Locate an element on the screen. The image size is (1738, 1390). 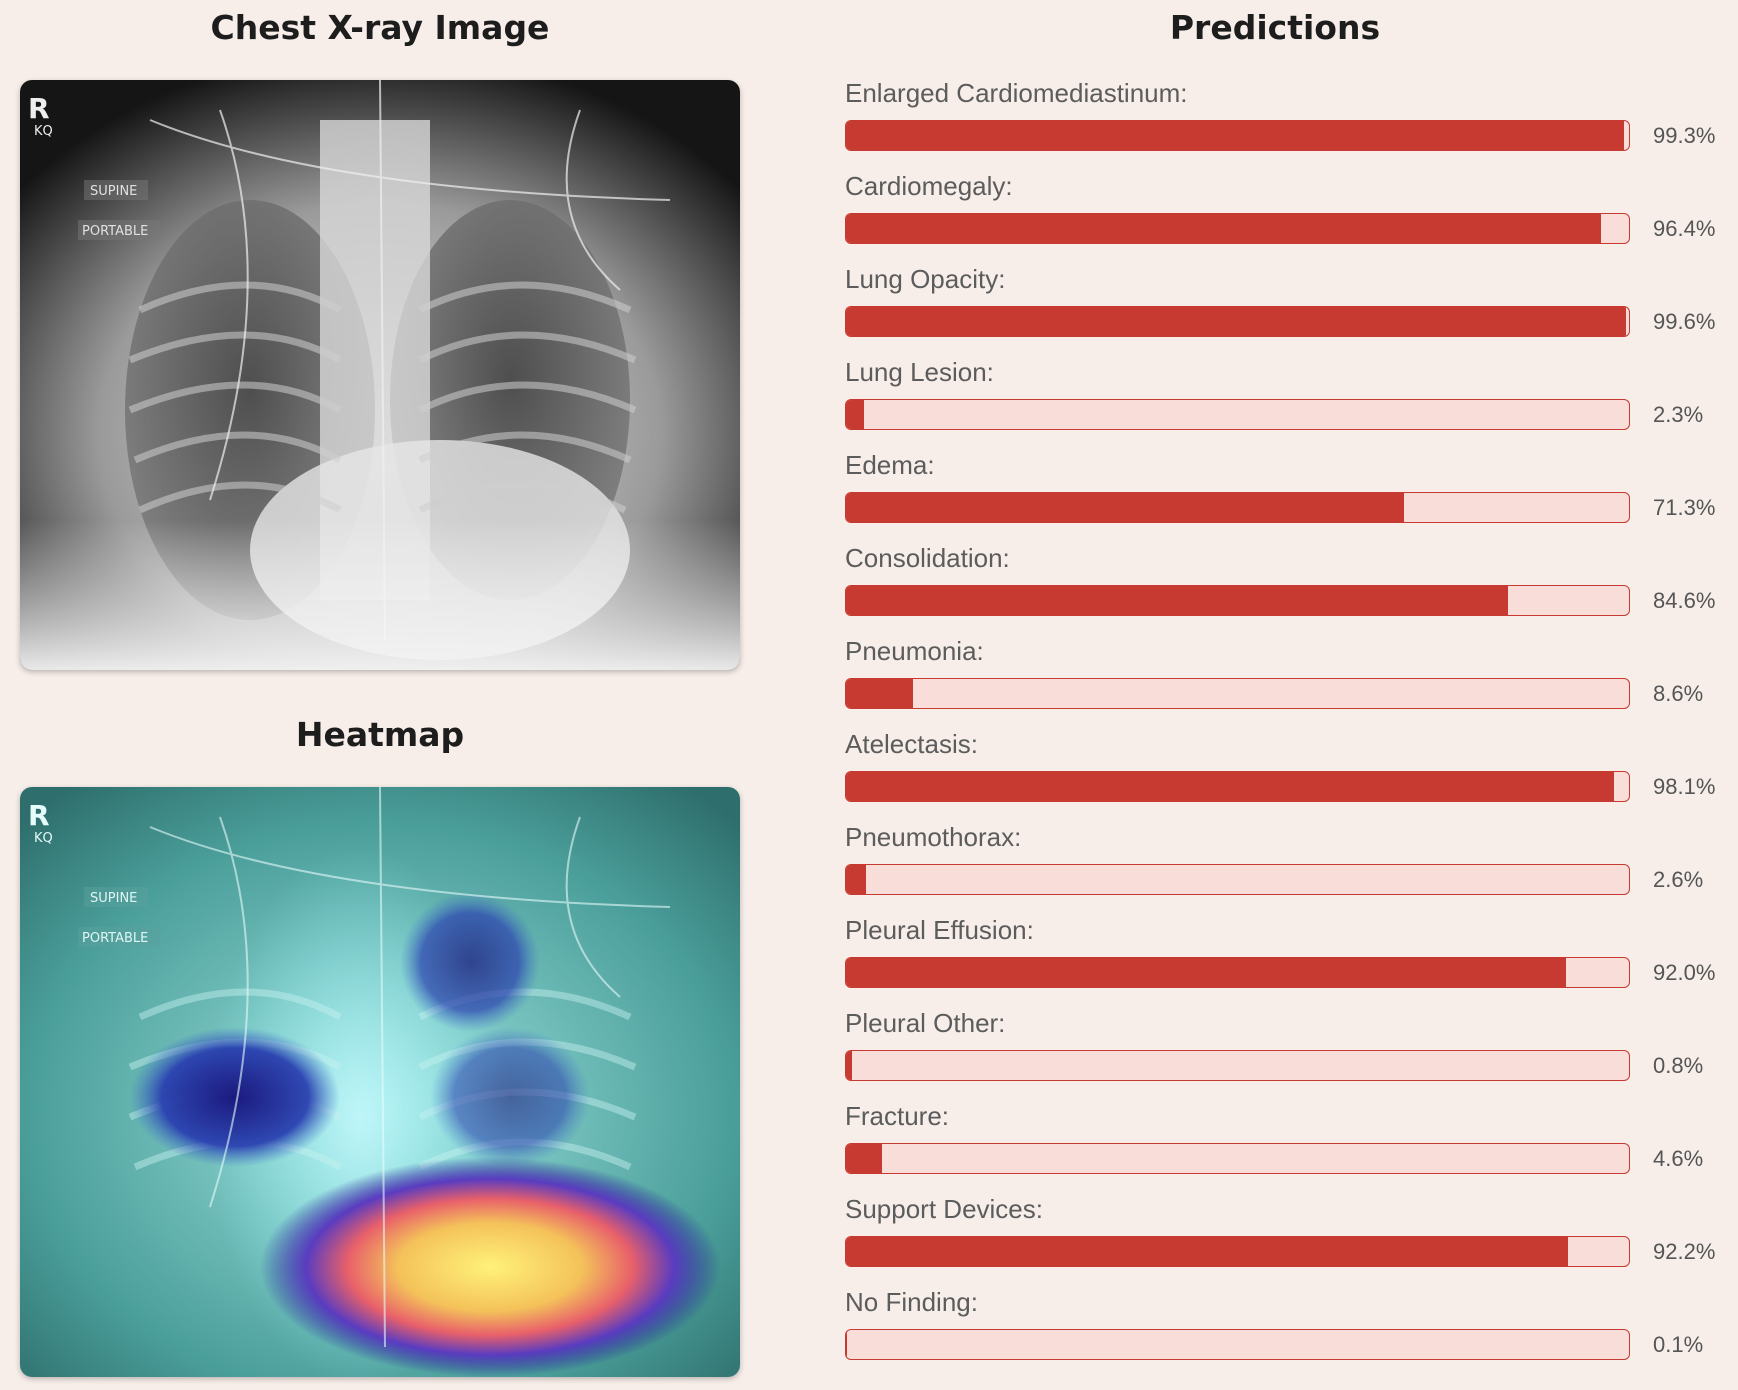
prediction-row: Lung Opacity: 99.6% is located at coordinates (1280, 310).